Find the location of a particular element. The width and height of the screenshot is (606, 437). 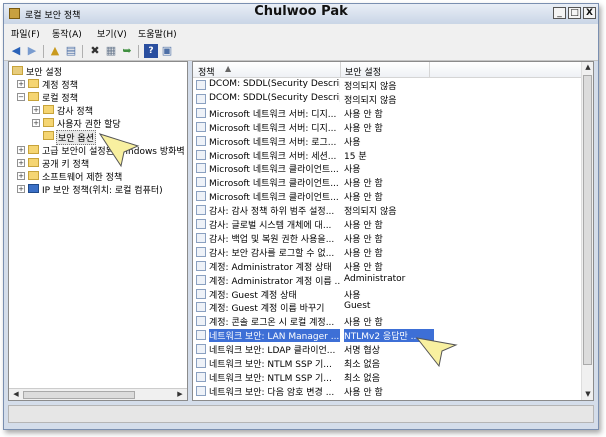

policy-row: 계정: Administrator 계정 이름 ... Administrator is located at coordinates (388, 280).